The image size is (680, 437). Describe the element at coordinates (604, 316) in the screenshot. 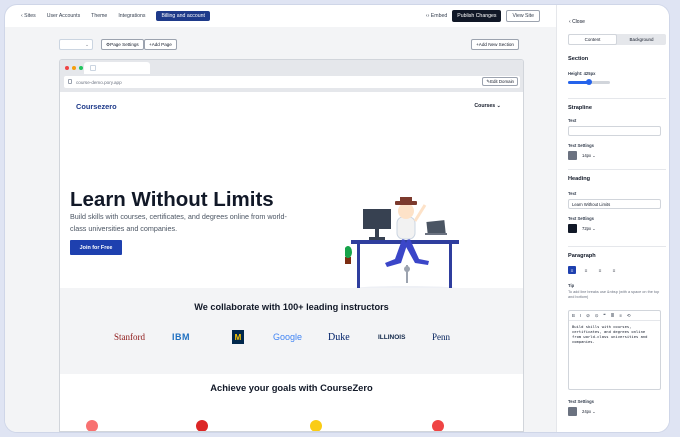

I see `quote-icon: ❝` at that location.